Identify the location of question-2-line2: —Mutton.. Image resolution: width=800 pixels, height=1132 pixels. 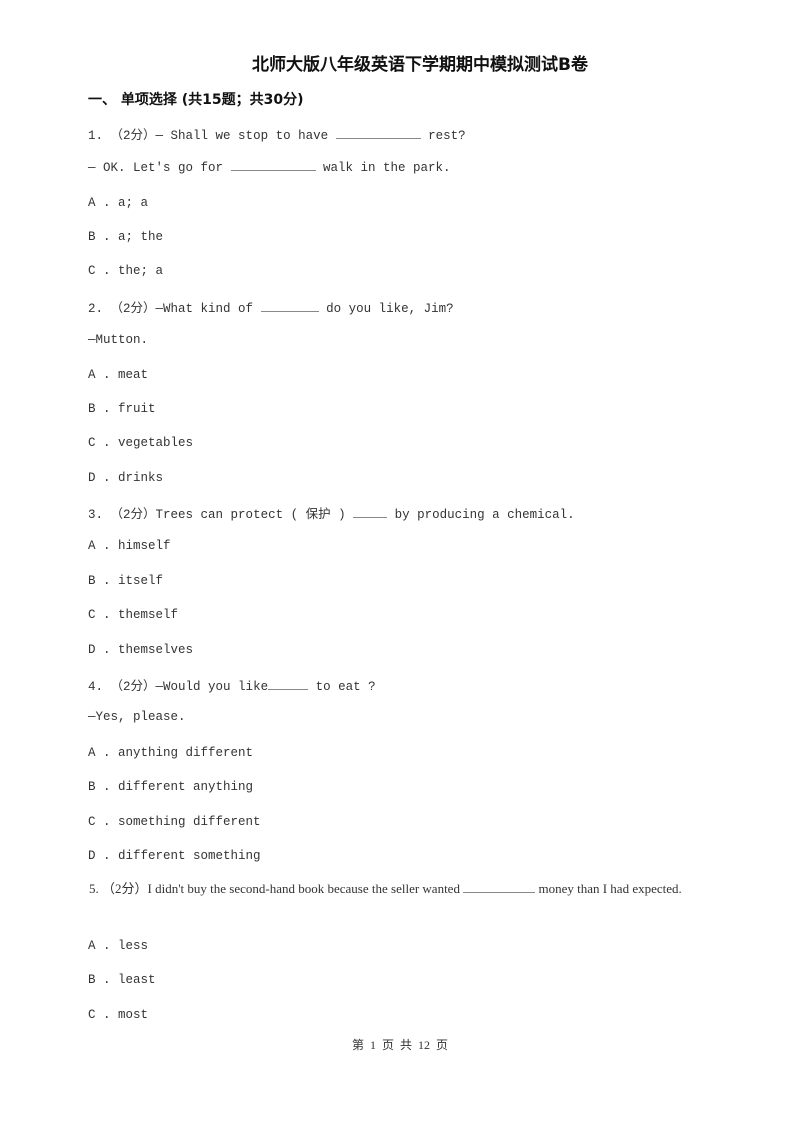
(118, 340).